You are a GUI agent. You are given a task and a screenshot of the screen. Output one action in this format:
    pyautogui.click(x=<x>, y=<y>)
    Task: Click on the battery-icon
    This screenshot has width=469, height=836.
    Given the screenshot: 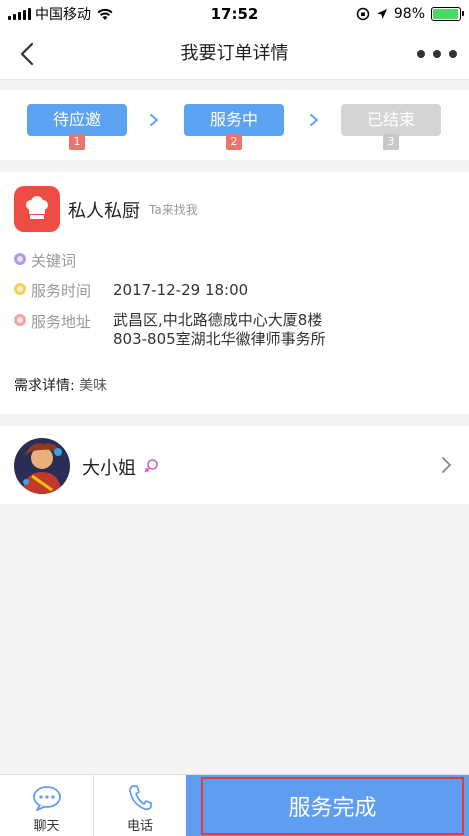 What is the action you would take?
    pyautogui.click(x=447, y=14)
    